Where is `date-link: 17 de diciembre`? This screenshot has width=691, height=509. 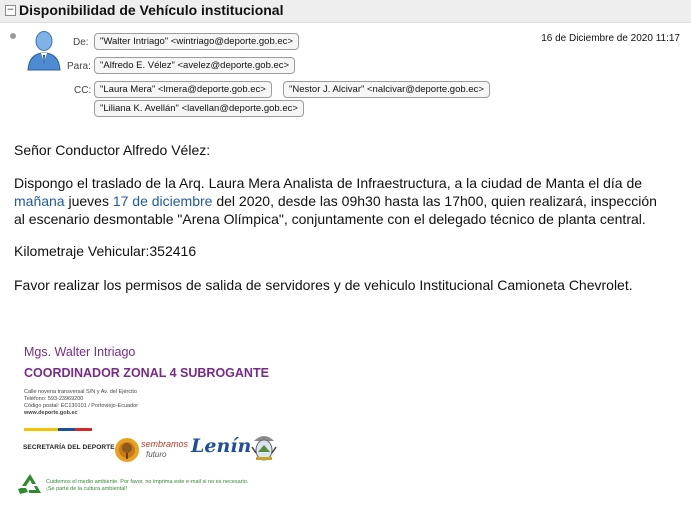
date-link: 17 de diciembre is located at coordinates (163, 201).